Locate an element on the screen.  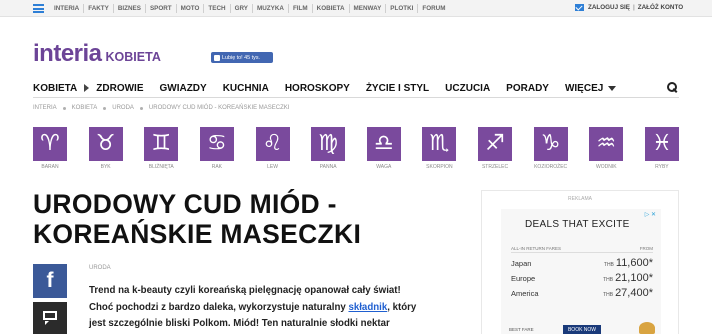
site-logo: interia KOBIETA is located at coordinates (97, 54).